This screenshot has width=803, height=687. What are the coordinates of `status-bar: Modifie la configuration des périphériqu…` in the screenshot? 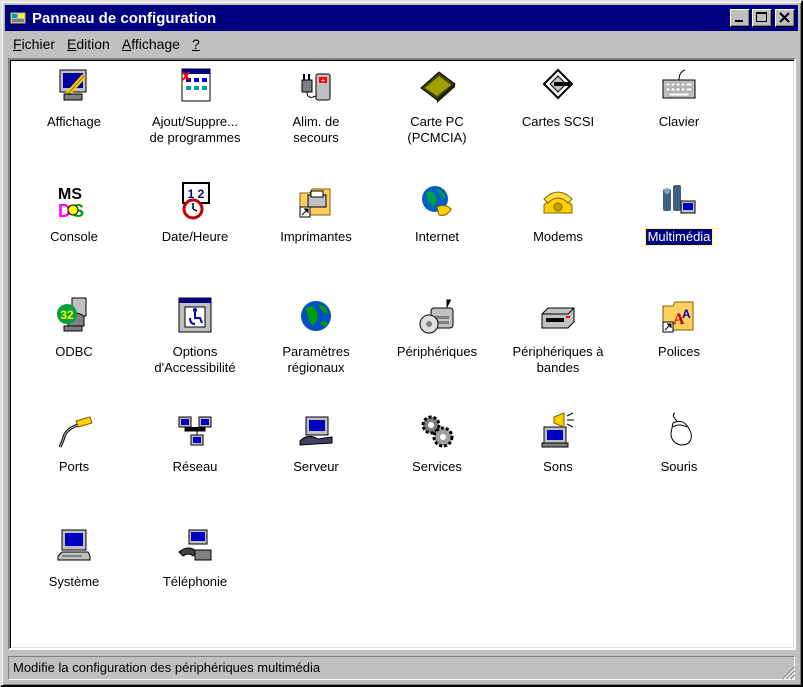 It's located at (401, 668).